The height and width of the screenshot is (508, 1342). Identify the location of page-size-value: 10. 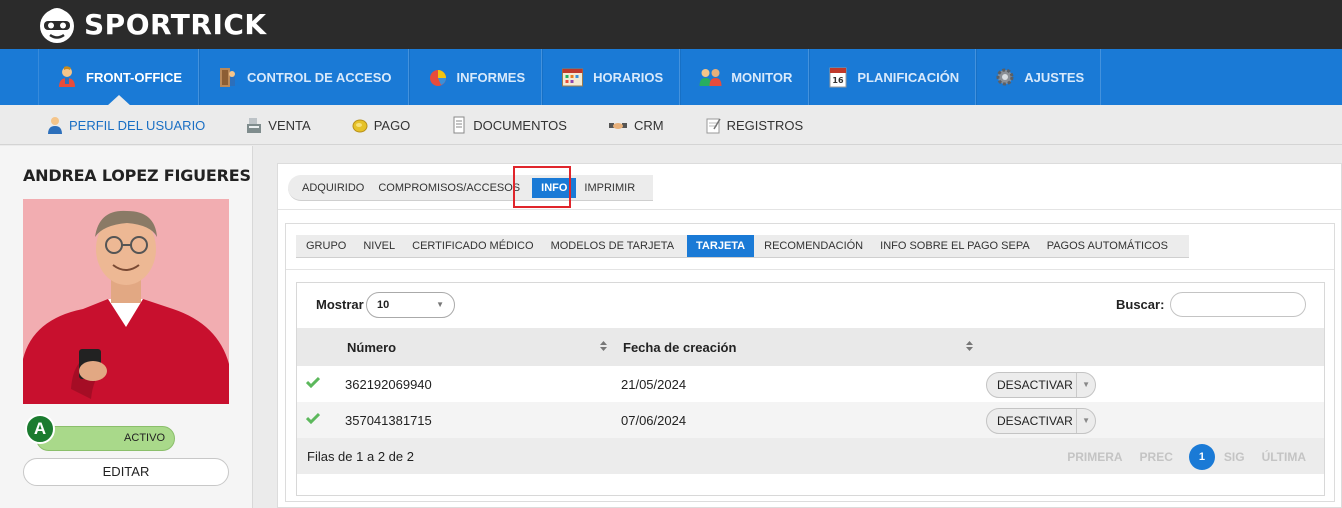
(383, 305).